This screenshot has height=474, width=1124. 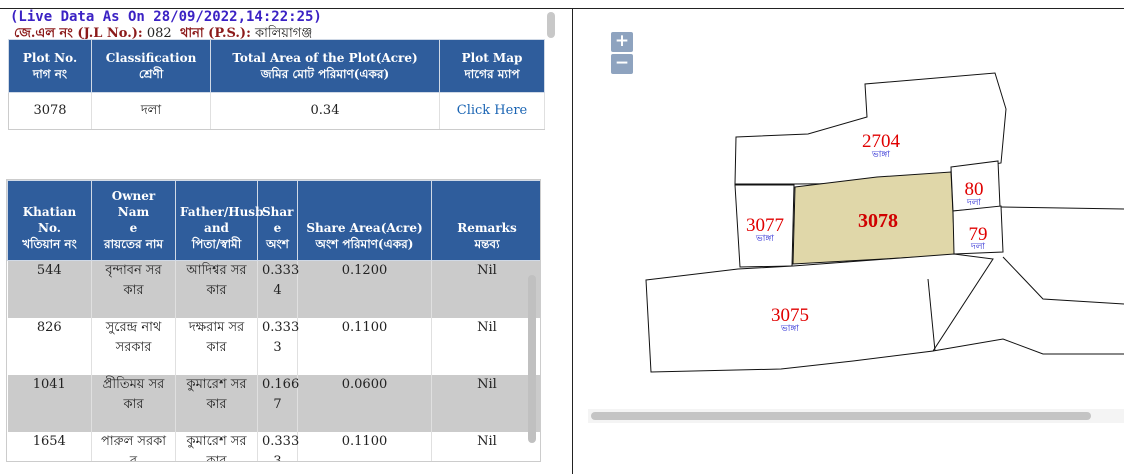 What do you see at coordinates (325, 111) in the screenshot?
I see `area-cell: 0.34` at bounding box center [325, 111].